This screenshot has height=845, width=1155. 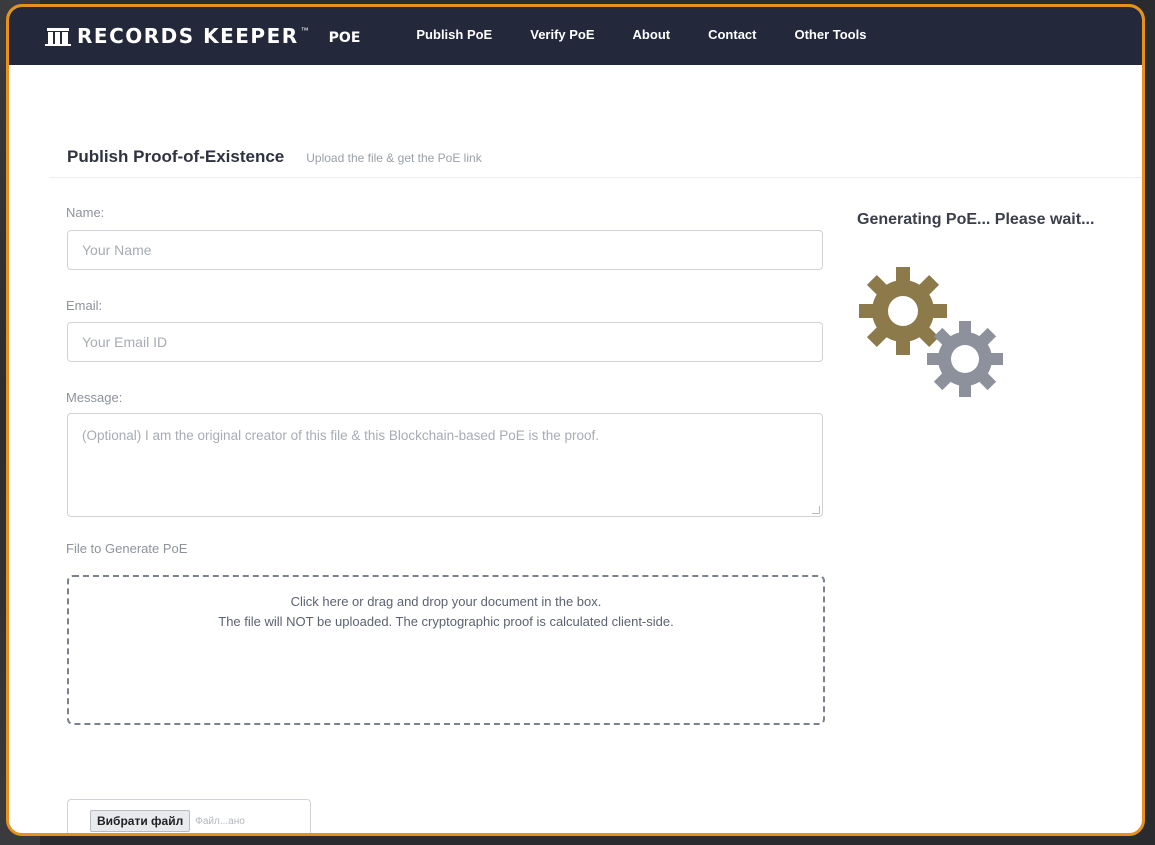 What do you see at coordinates (220, 821) in the screenshot?
I see `file-status: Файл...ано` at bounding box center [220, 821].